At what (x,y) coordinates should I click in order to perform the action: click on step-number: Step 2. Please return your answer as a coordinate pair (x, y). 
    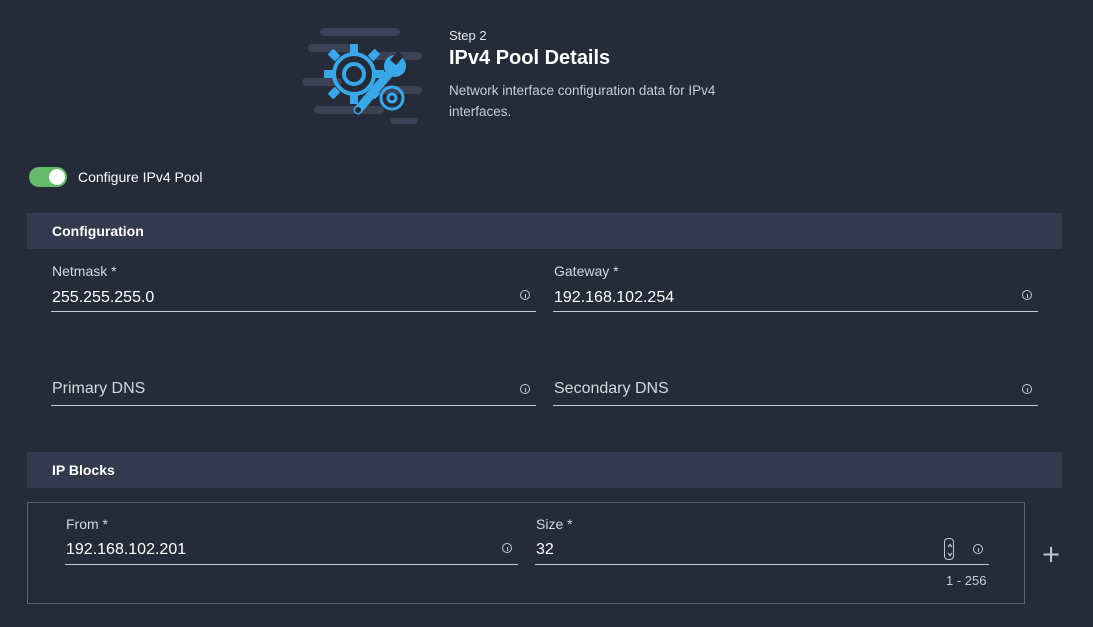
    Looking at the image, I should click on (468, 35).